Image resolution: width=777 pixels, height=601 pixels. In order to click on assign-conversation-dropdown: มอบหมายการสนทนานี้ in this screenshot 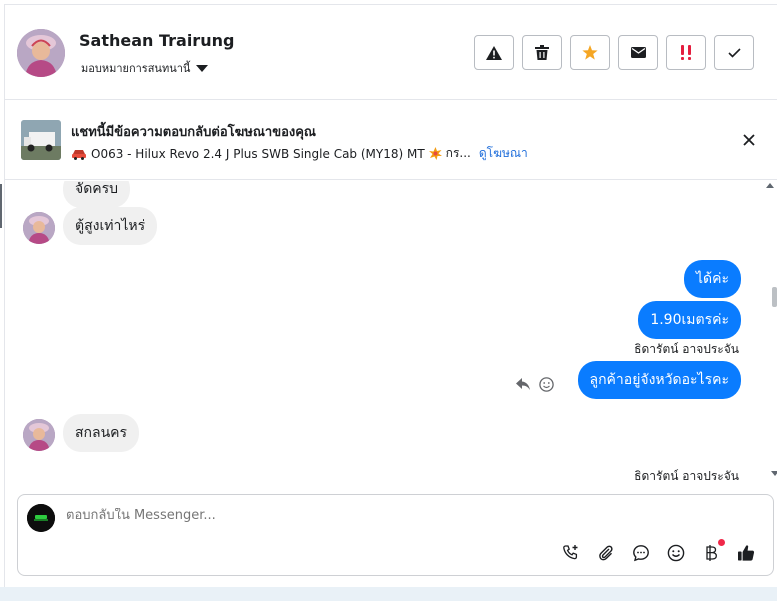, I will do `click(145, 68)`.